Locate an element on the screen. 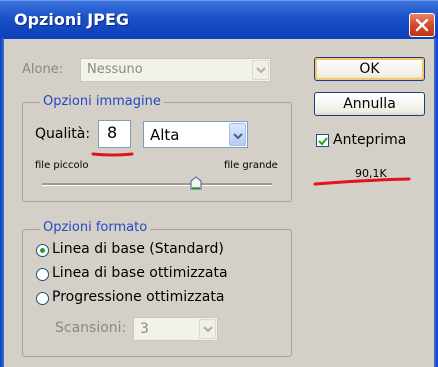  baseline-standard-radio is located at coordinates (42, 250).